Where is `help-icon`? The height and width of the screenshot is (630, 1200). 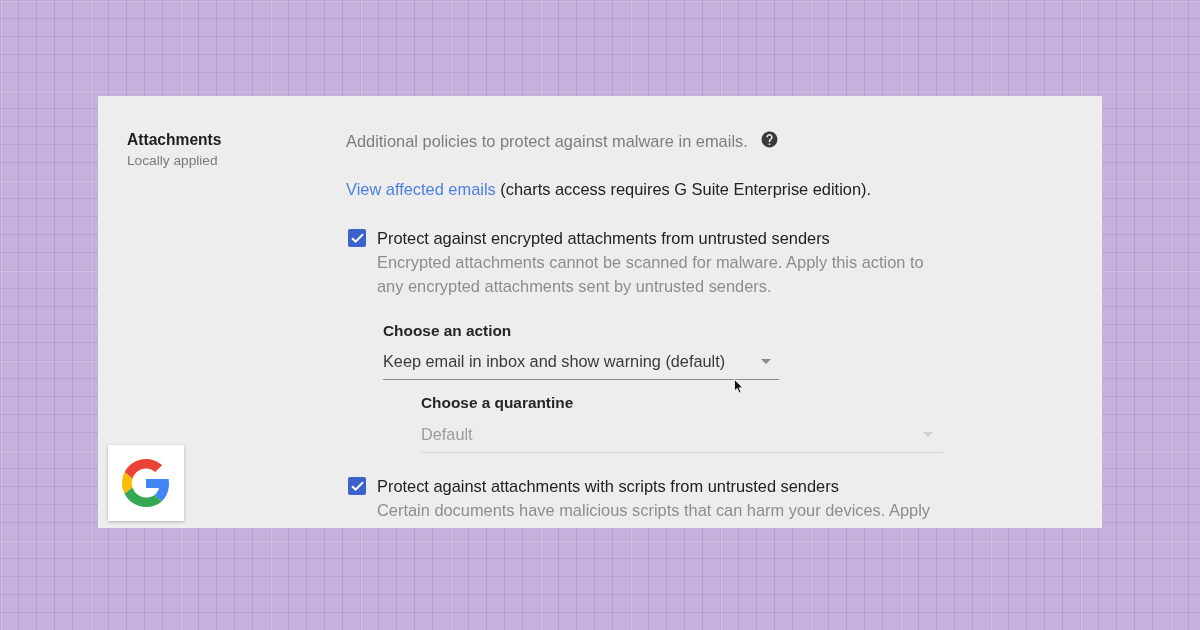 help-icon is located at coordinates (769, 139).